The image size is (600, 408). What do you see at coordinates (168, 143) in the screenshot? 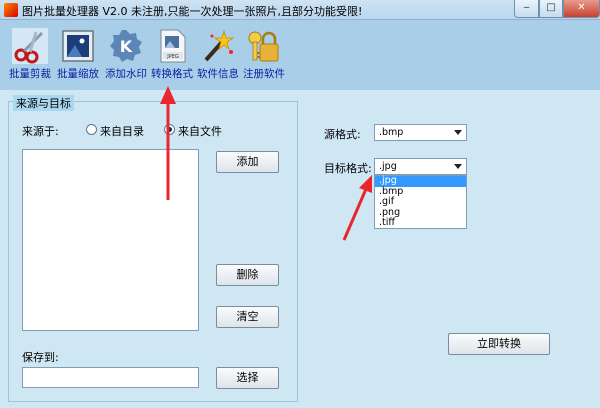
I see `annotation-arrow-toolbar` at bounding box center [168, 143].